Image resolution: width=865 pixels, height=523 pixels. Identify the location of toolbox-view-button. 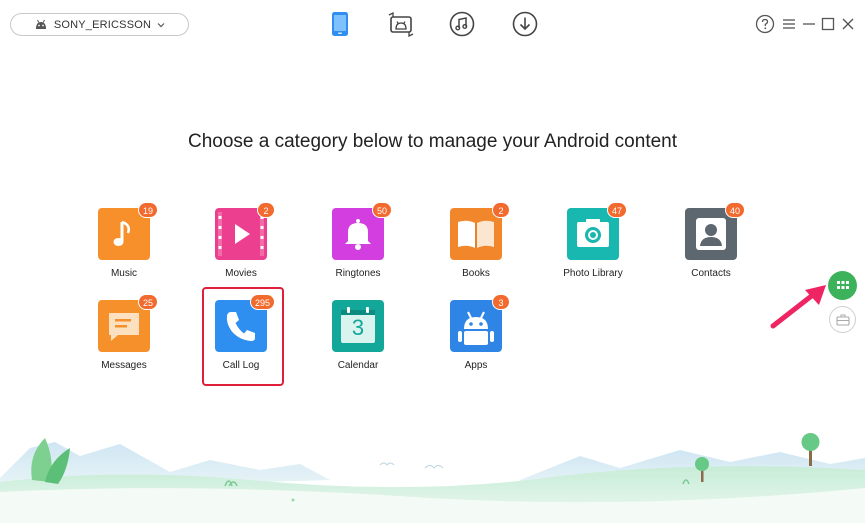
(842, 319).